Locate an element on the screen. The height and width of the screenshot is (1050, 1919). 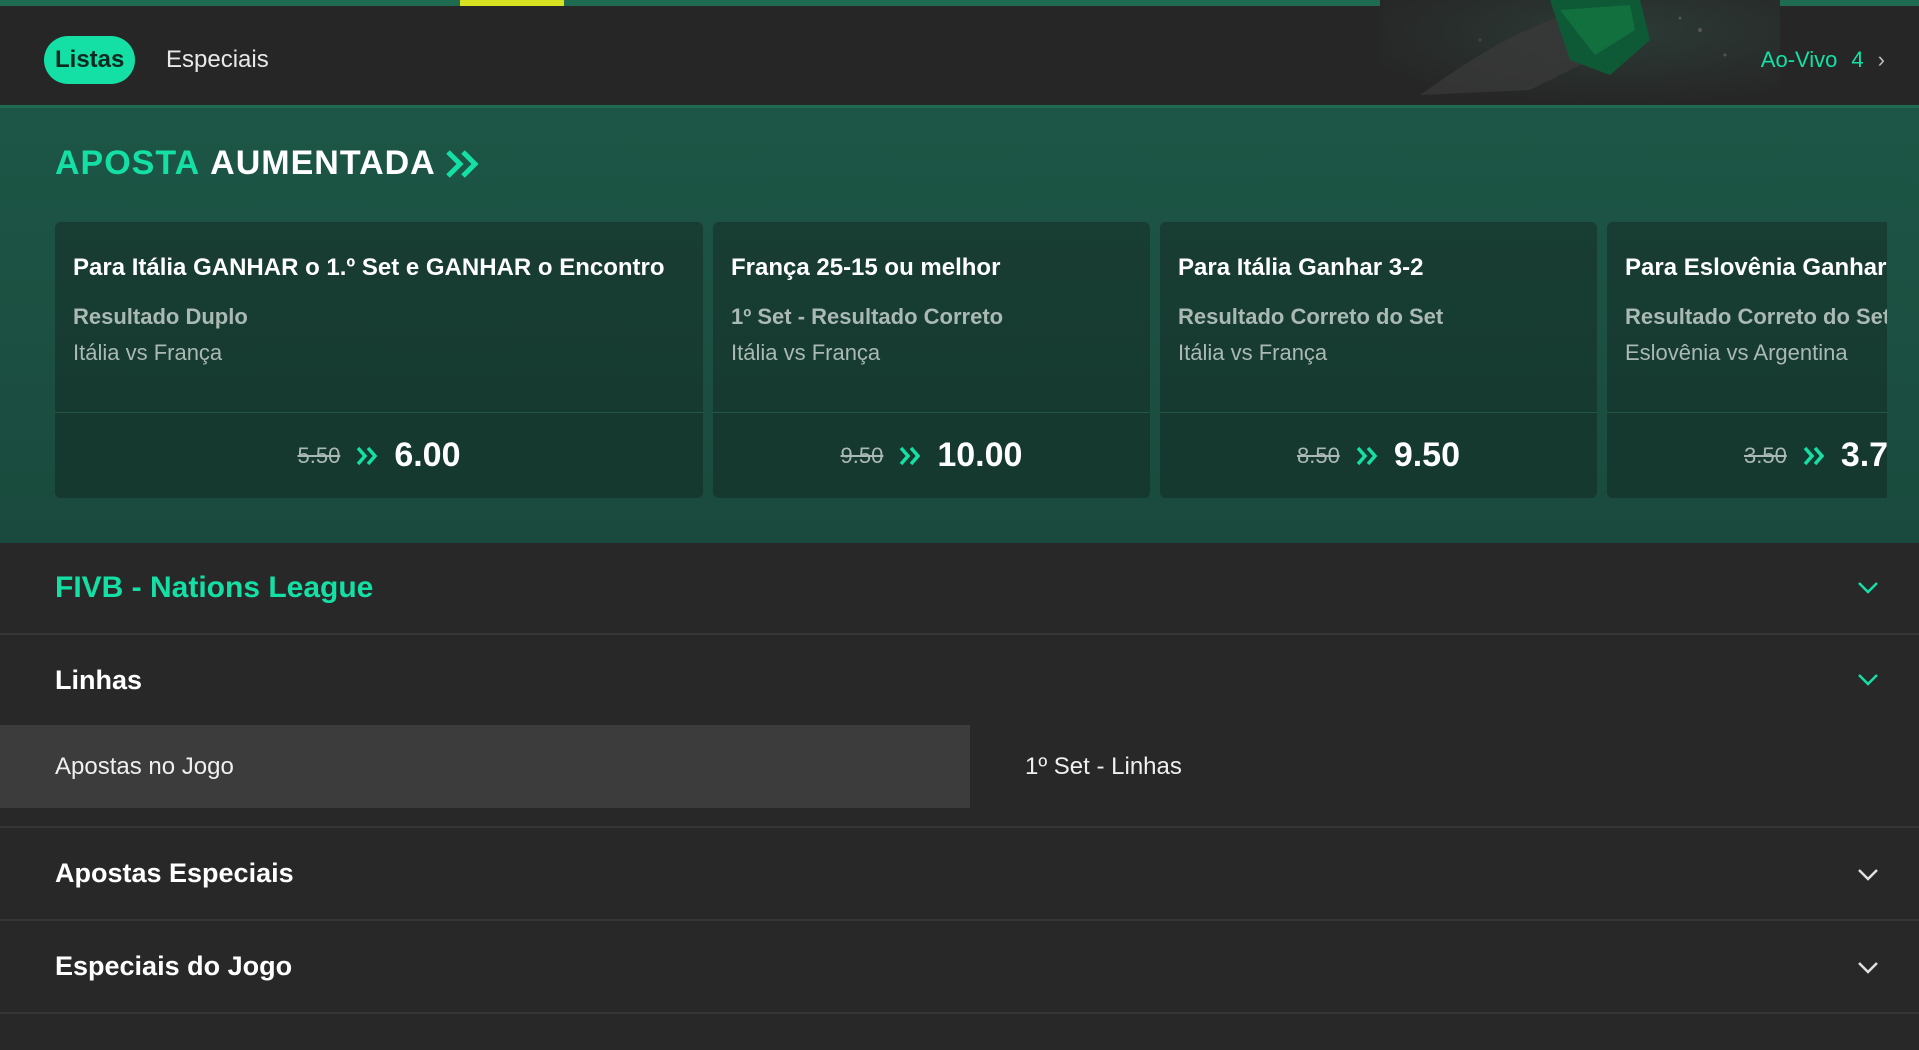
boost-card-title: Para Eslovênia Ganhar is located at coordinates (1756, 267).